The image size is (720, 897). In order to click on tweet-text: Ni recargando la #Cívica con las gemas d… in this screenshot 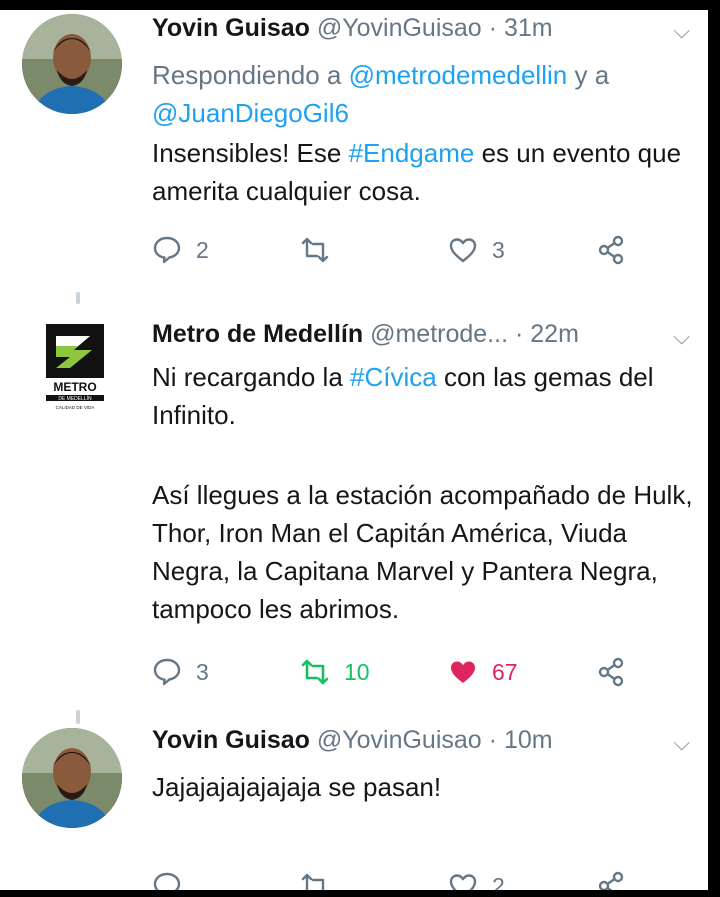, I will do `click(427, 396)`.